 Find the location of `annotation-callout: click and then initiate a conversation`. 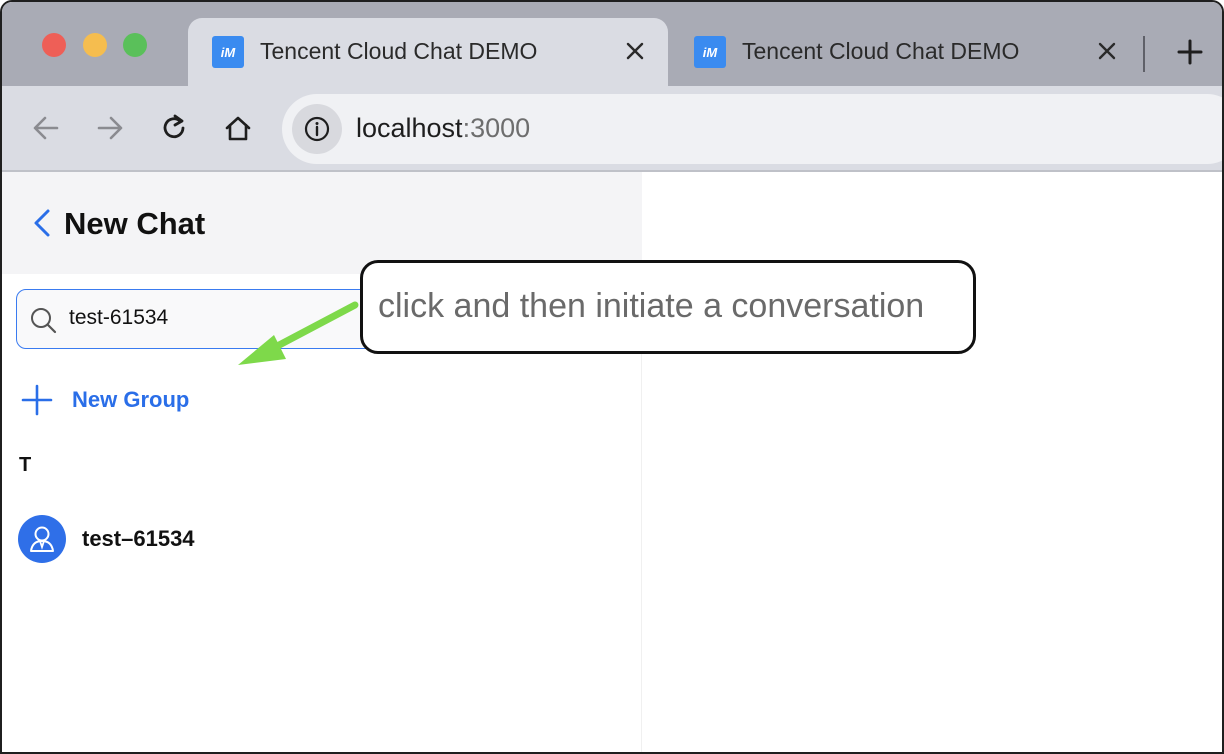

annotation-callout: click and then initiate a conversation is located at coordinates (668, 307).